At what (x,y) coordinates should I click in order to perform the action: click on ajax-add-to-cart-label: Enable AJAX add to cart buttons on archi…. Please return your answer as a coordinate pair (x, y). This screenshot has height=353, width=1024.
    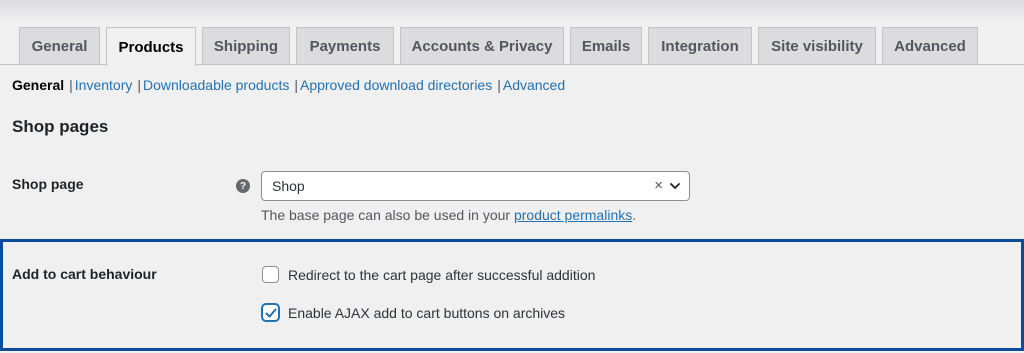
    Looking at the image, I should click on (427, 312).